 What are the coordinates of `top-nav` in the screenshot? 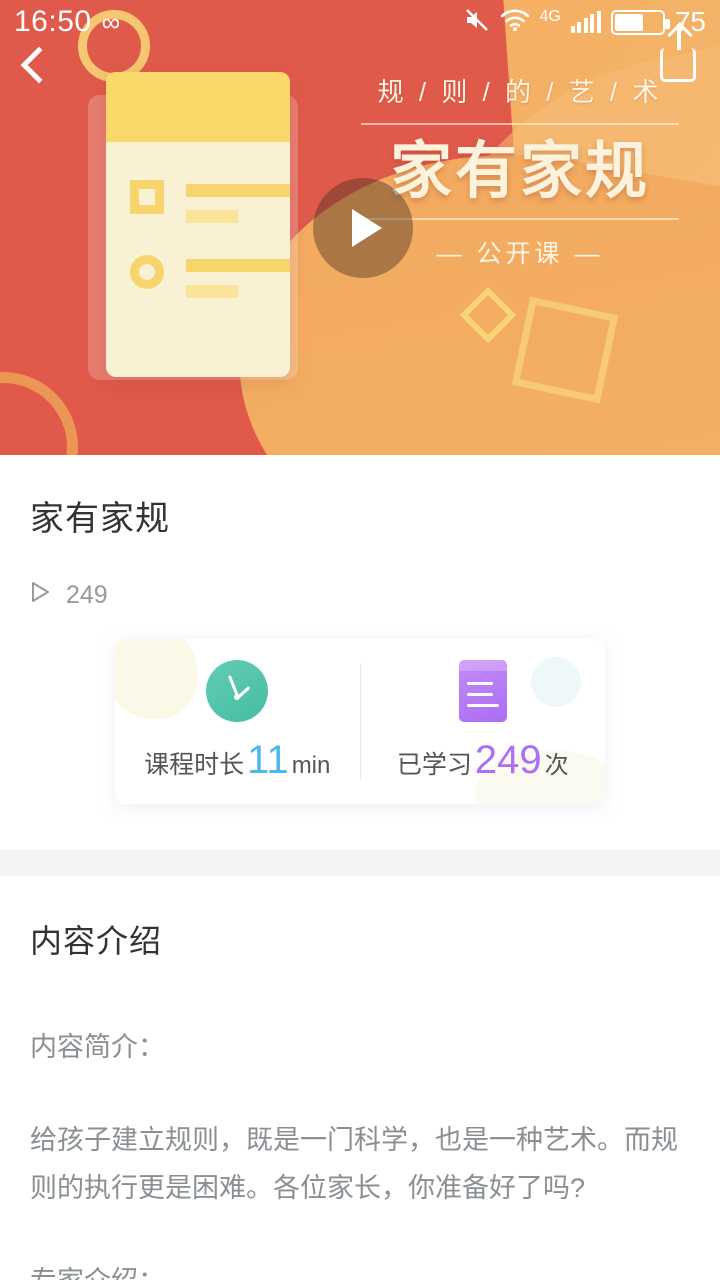 It's located at (360, 60).